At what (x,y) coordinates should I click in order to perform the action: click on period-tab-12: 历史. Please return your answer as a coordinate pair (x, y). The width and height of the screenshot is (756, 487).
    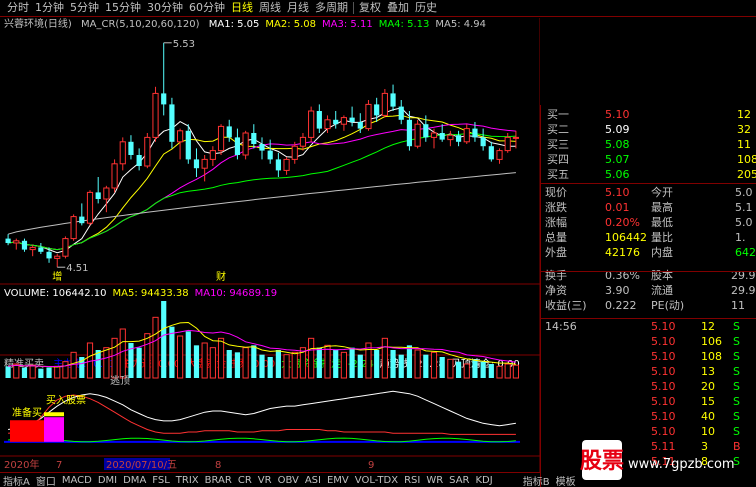
    Looking at the image, I should click on (426, 8).